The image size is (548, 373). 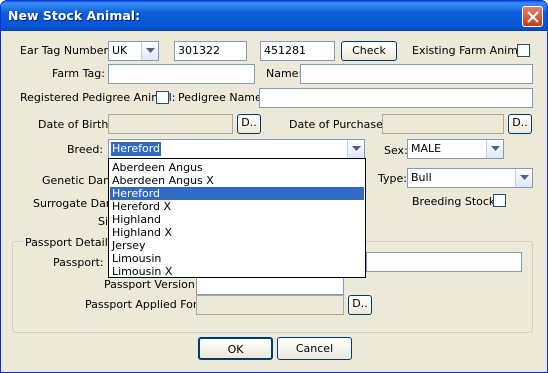 I want to click on passport-version-input, so click(x=270, y=285).